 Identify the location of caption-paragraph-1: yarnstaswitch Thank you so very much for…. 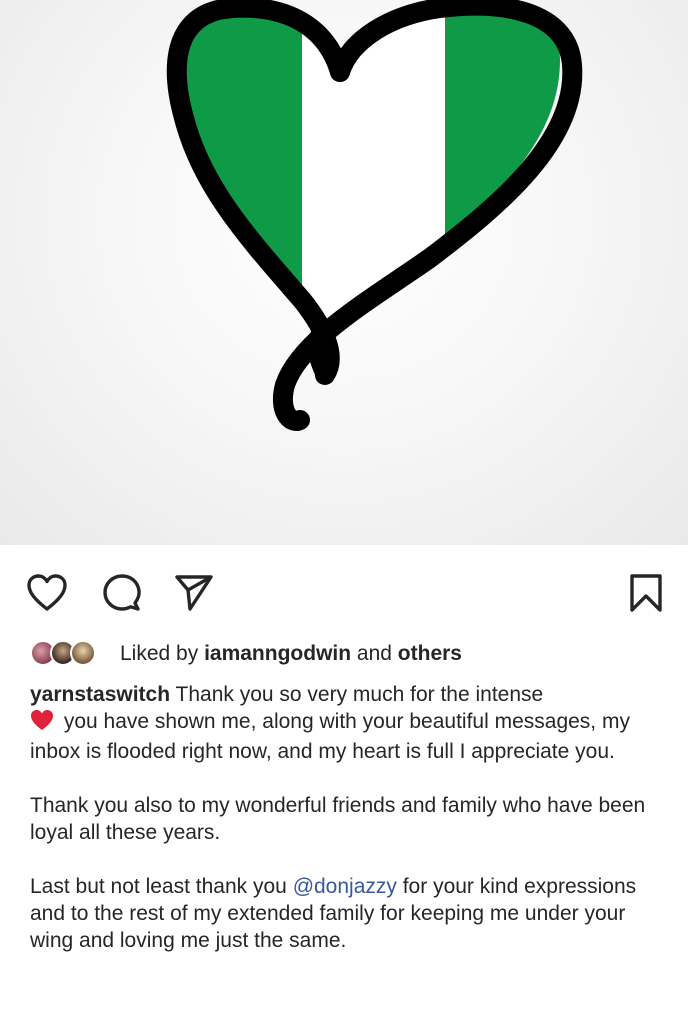
(345, 723).